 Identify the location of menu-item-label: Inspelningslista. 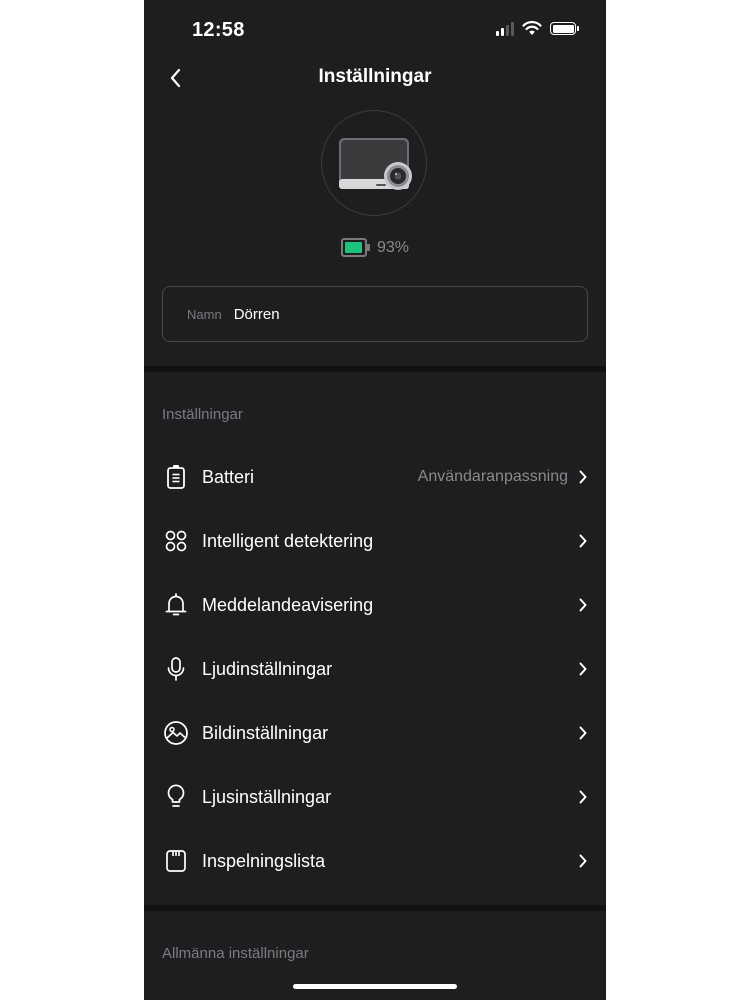
(264, 860).